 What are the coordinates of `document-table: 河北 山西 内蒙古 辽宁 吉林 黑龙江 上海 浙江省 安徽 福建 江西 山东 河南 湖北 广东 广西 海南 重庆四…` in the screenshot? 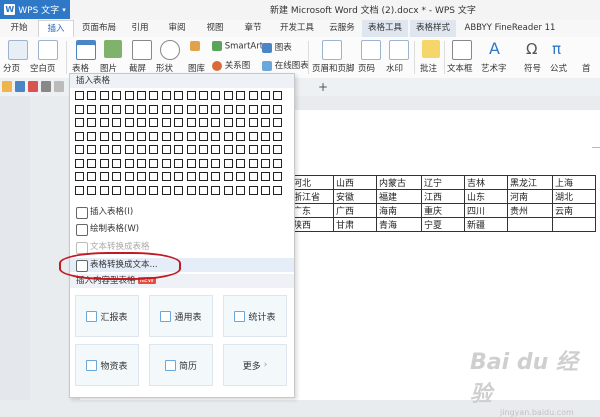 It's located at (443, 203).